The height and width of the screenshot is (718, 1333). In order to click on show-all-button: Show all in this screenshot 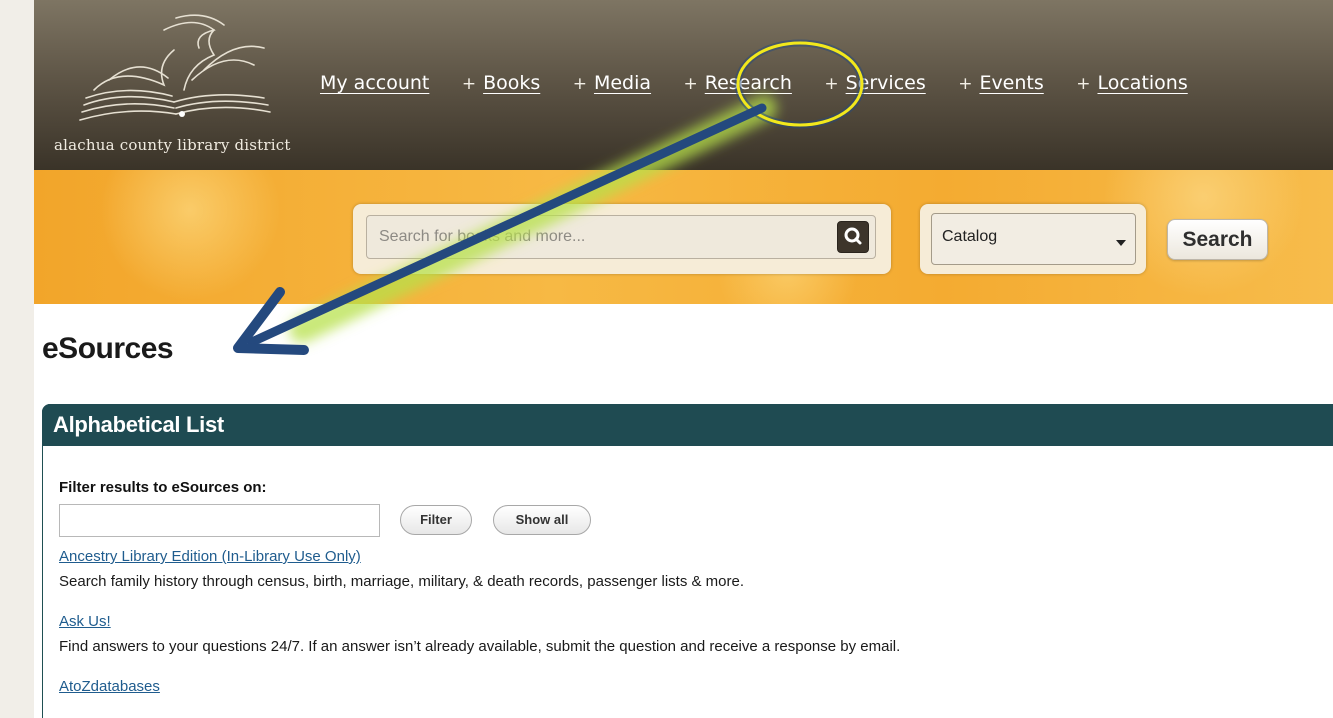, I will do `click(542, 520)`.